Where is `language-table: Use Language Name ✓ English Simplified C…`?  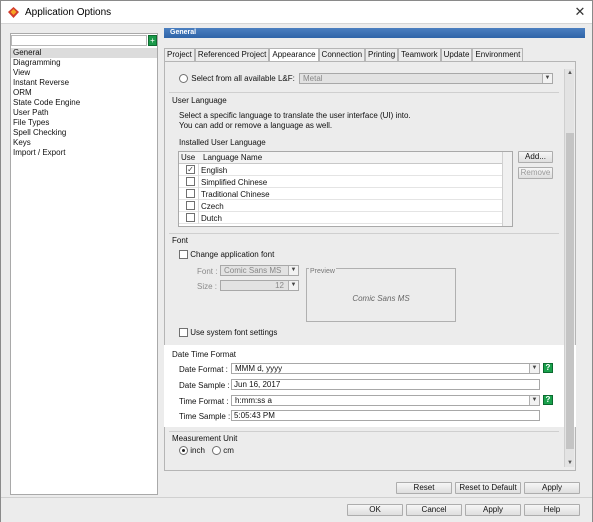
language-table: Use Language Name ✓ English Simplified C… is located at coordinates (345, 189).